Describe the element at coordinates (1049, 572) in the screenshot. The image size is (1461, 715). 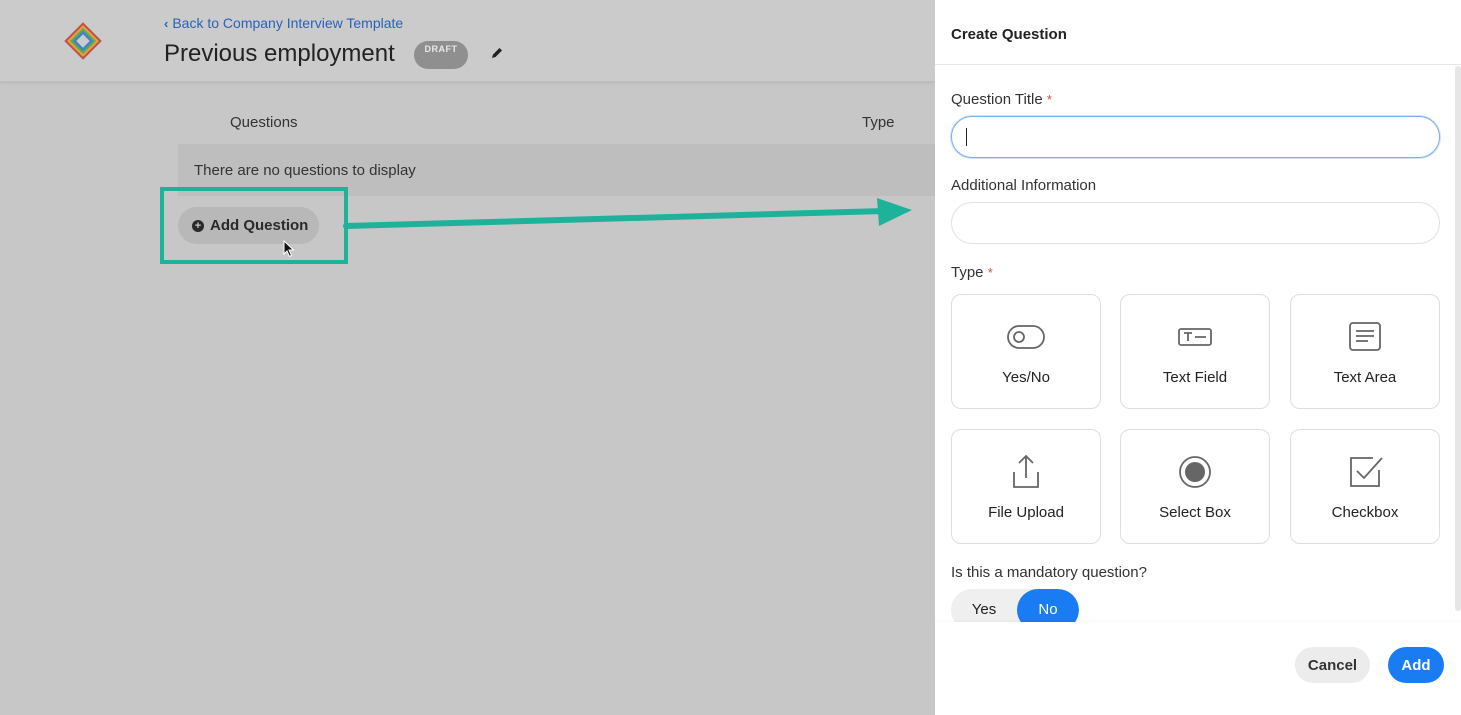
I see `mandatory-question-label: Is this a mandatory question?` at that location.